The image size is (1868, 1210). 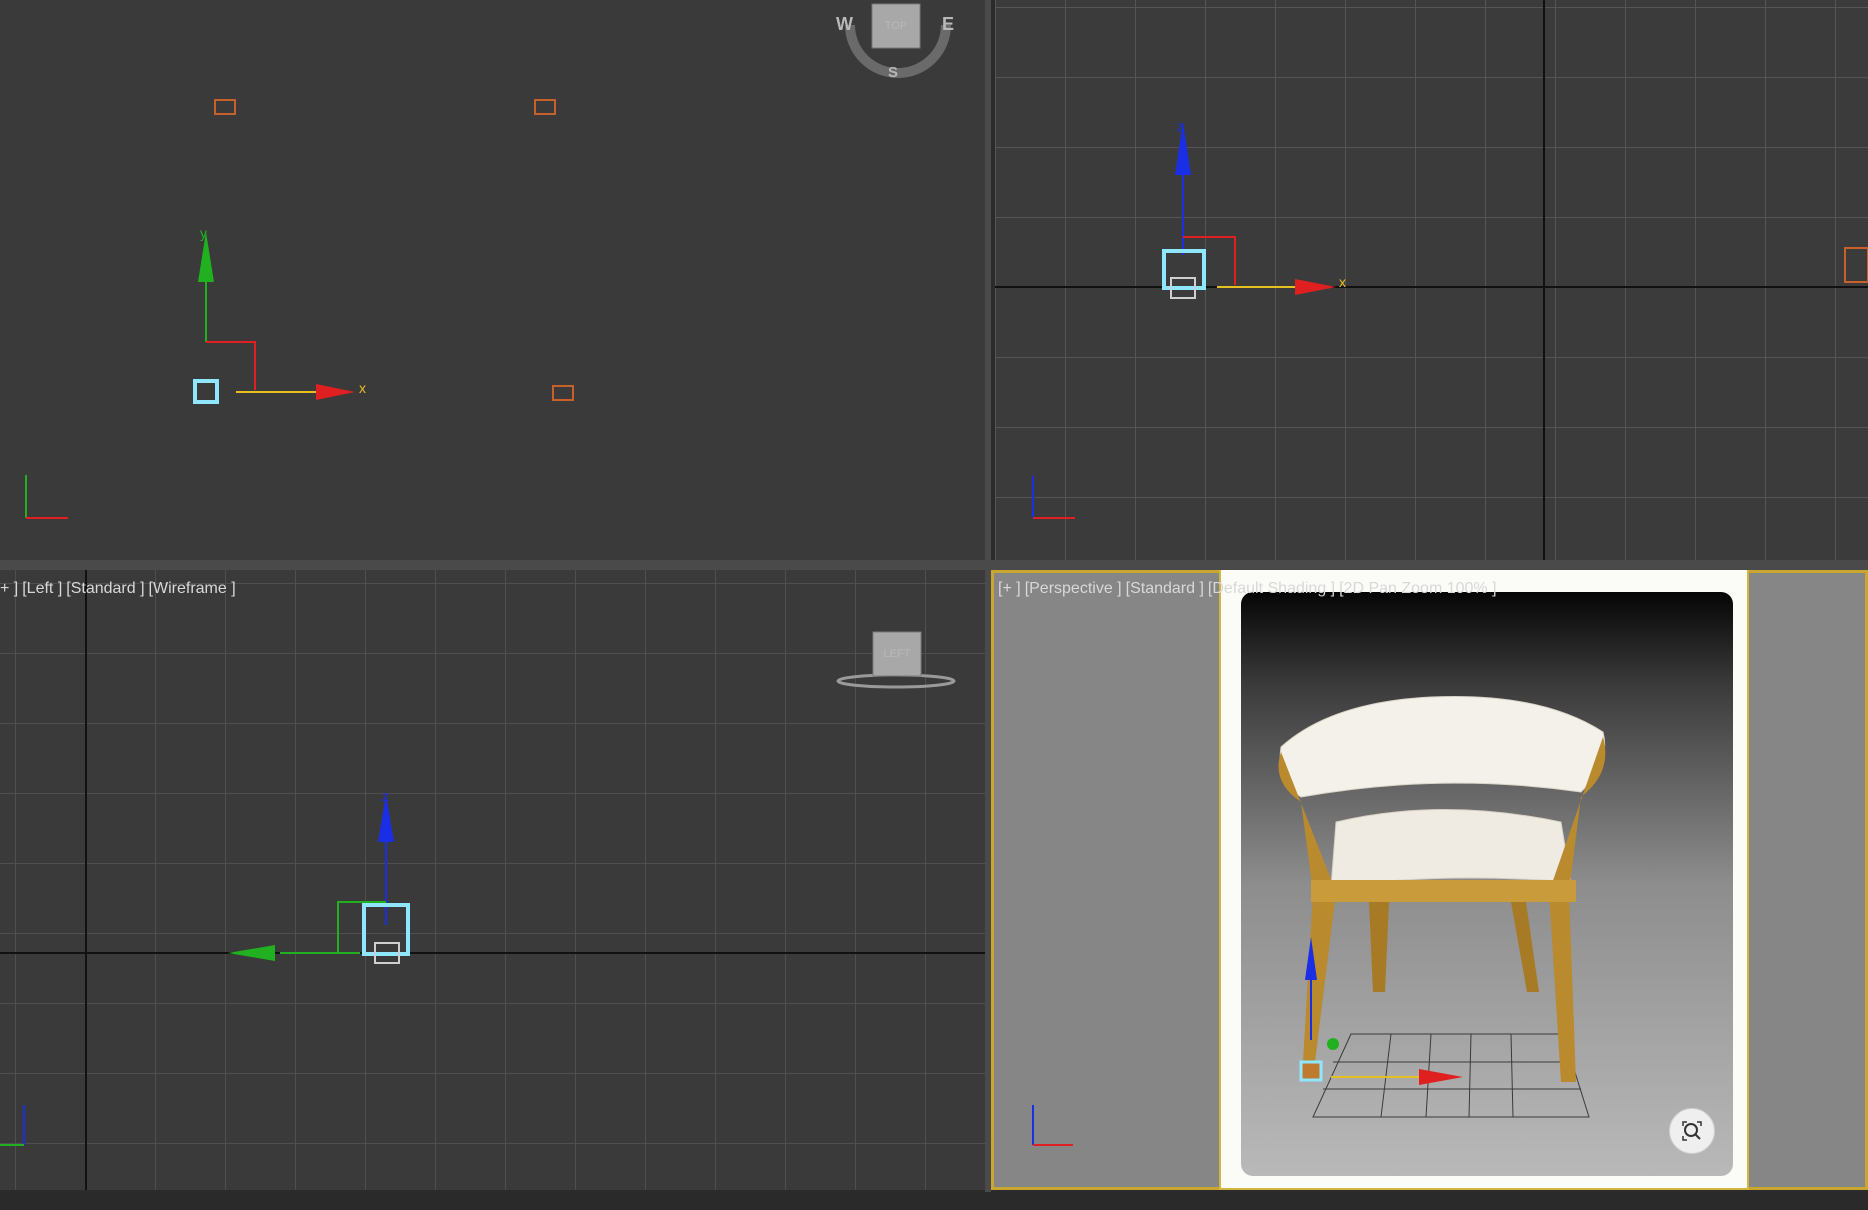 I want to click on gizmo-y-label: y, so click(x=203, y=233).